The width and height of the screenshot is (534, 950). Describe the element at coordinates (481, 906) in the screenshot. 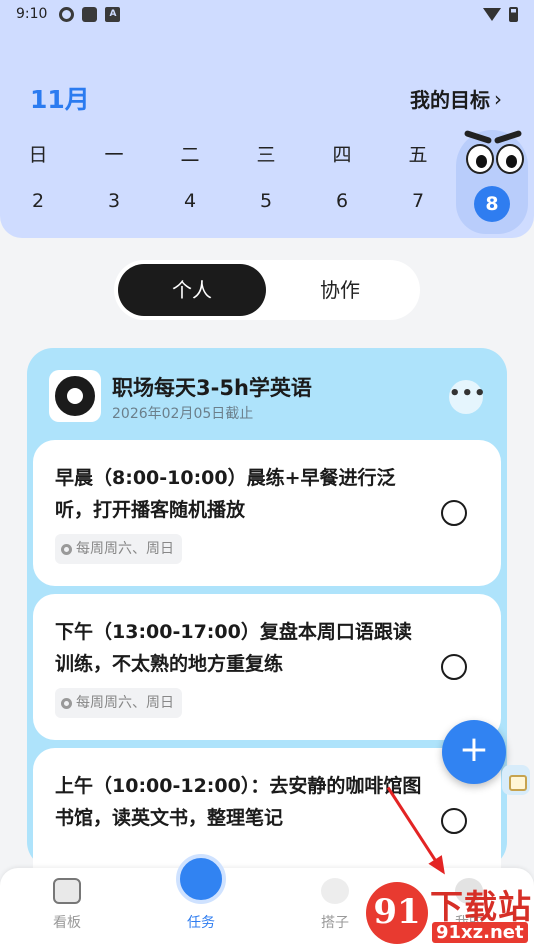

I see `watermark-title: 下载站` at that location.